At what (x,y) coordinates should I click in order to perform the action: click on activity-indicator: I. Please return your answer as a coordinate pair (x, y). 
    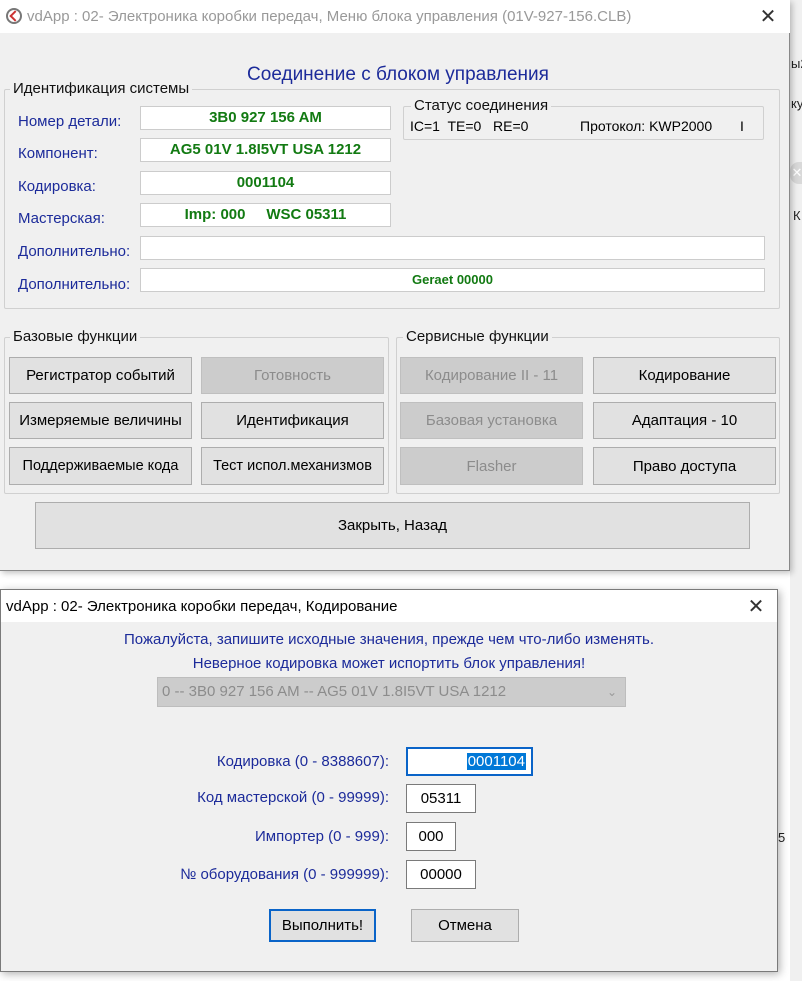
    Looking at the image, I should click on (742, 126).